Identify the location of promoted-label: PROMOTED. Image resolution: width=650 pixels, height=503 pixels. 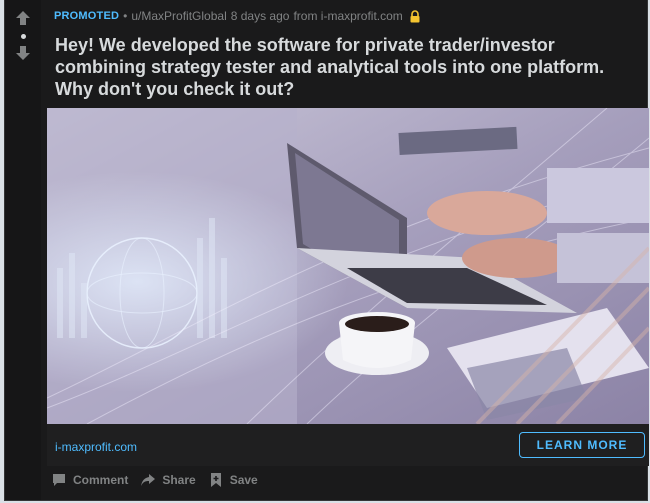
(87, 16).